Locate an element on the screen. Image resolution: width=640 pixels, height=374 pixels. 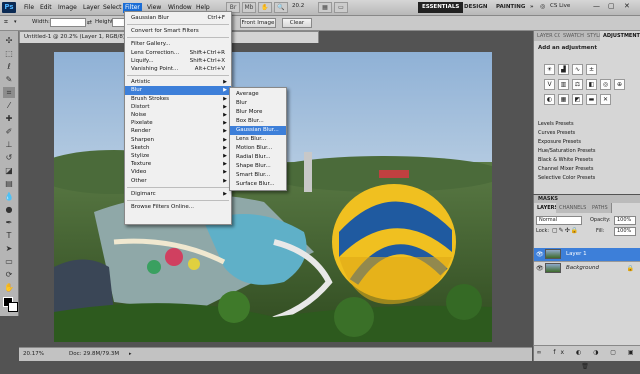
layer-name: Layer 1 is located at coordinates (576, 254).